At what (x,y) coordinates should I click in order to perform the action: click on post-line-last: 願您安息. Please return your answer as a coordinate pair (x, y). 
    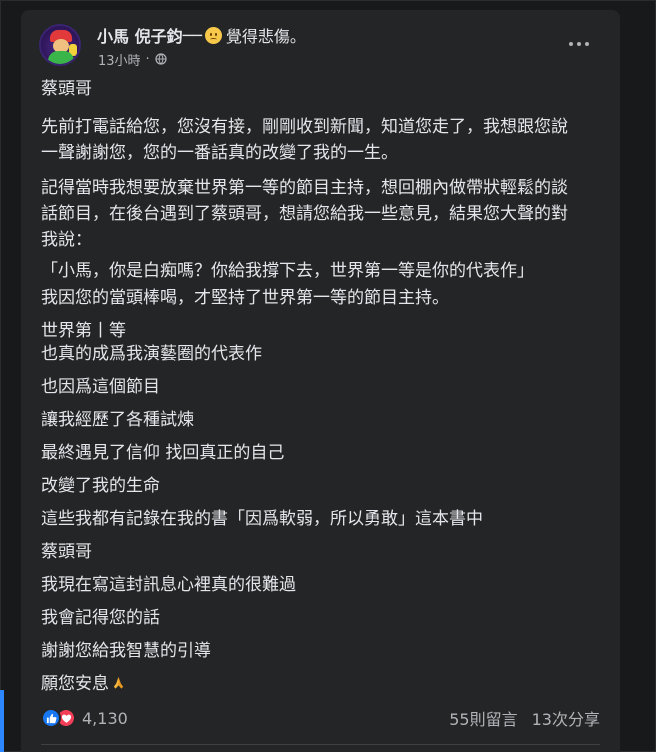
    Looking at the image, I should click on (83, 684).